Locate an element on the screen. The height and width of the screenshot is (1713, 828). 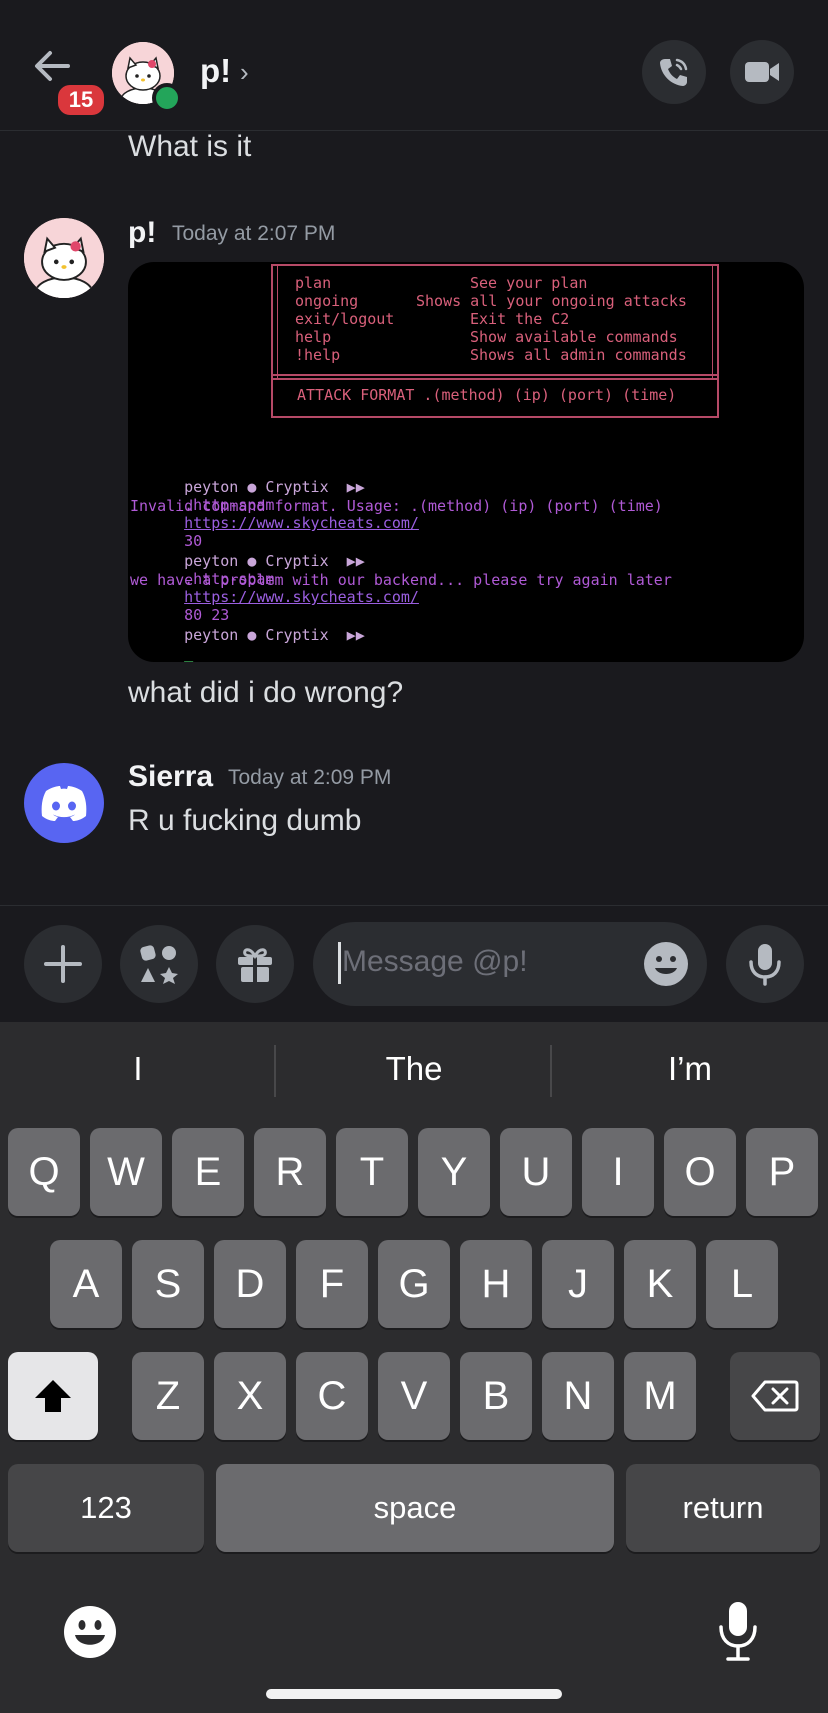
video-camera-icon is located at coordinates (762, 72).